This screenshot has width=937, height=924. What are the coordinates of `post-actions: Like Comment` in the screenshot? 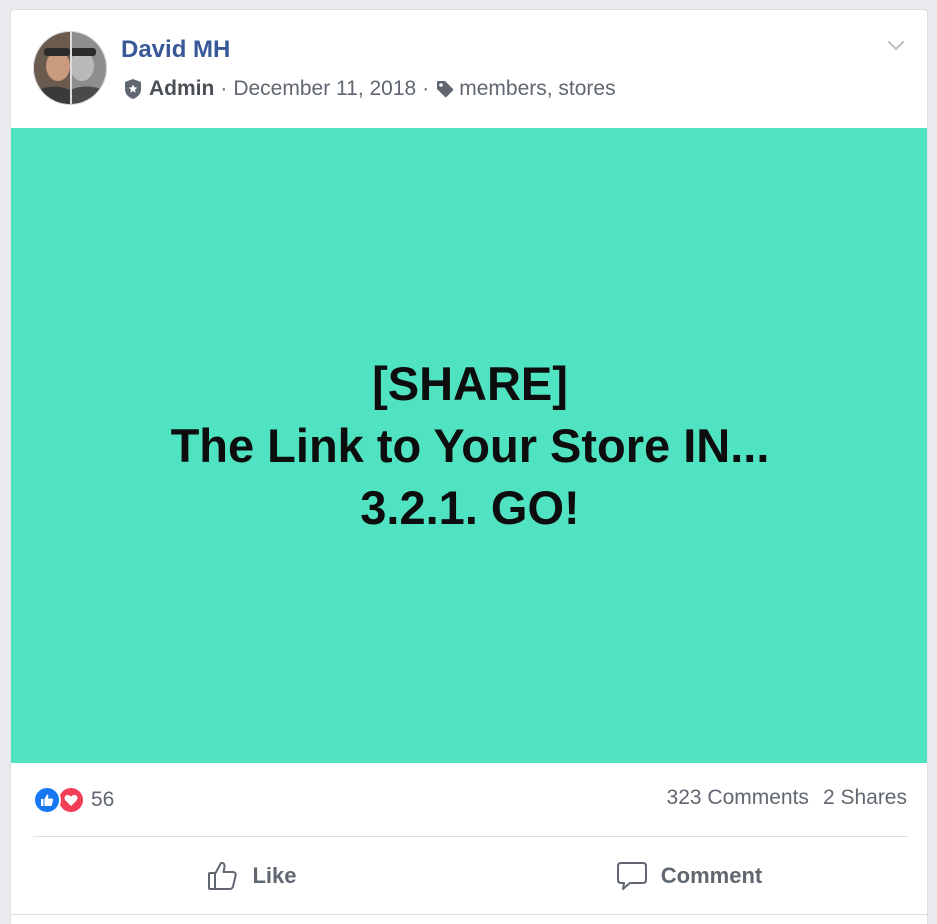 It's located at (470, 876).